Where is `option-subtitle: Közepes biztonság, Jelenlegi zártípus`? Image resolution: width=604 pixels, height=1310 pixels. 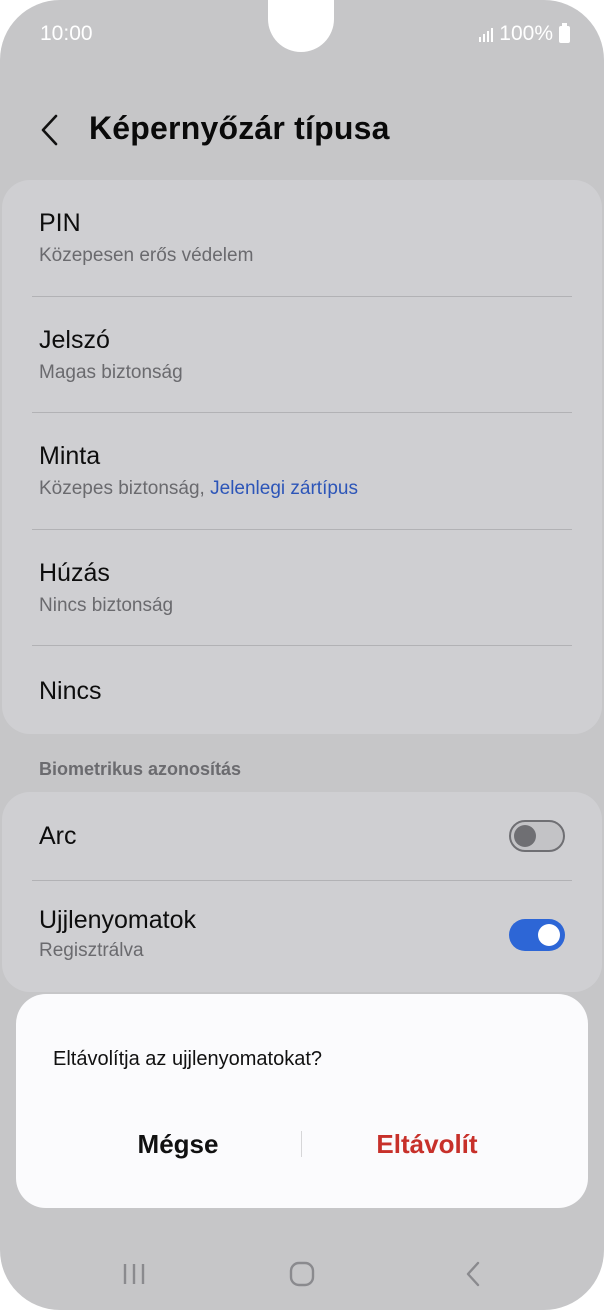
option-subtitle: Közepes biztonság, Jelenlegi zártípus is located at coordinates (320, 489).